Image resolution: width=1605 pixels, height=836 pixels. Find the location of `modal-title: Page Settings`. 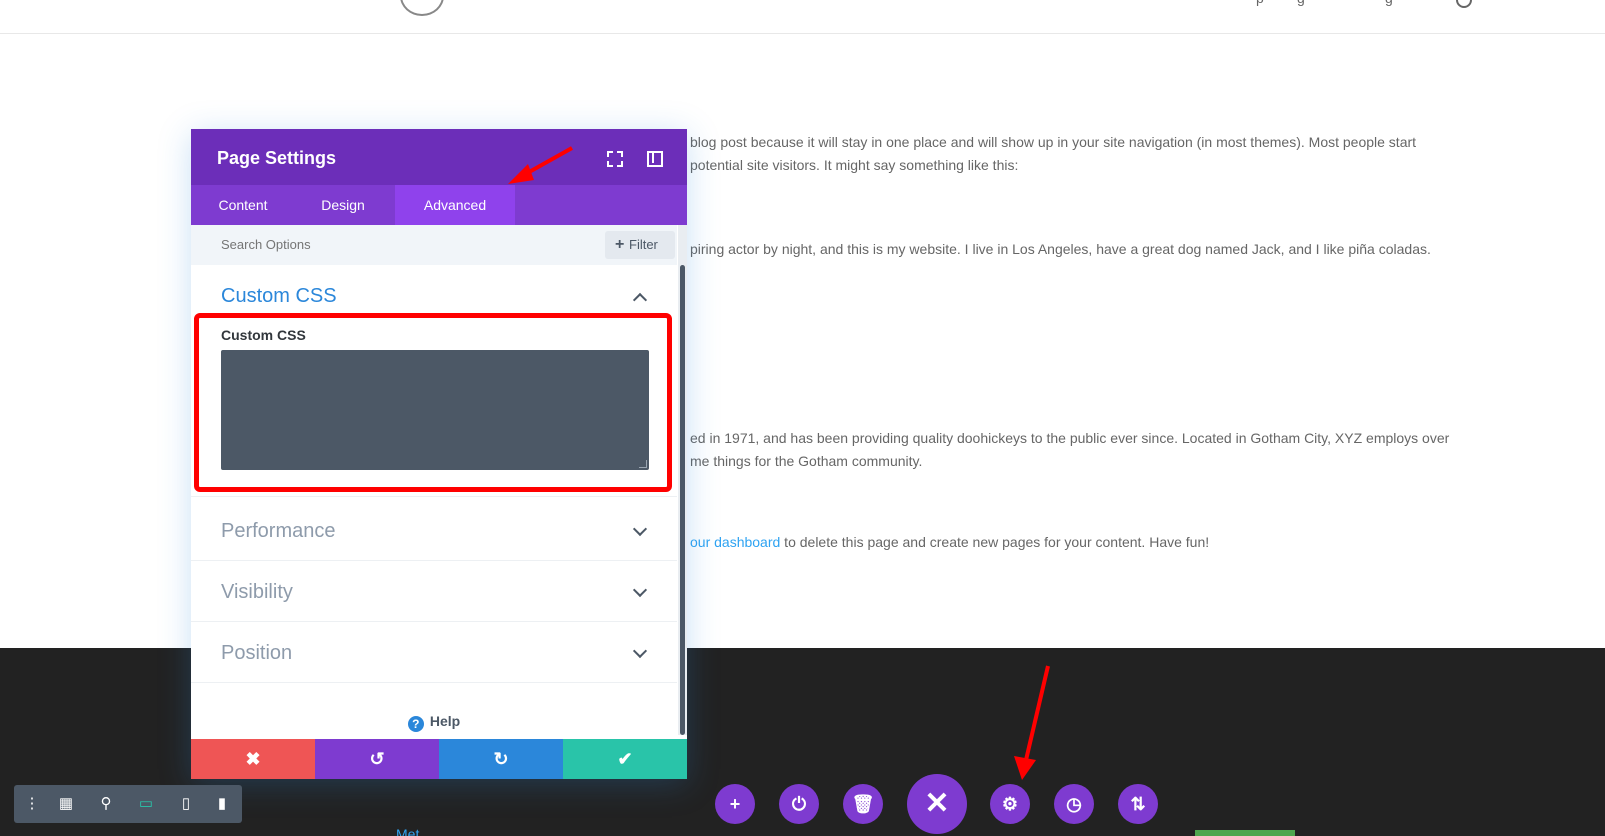

modal-title: Page Settings is located at coordinates (277, 158).